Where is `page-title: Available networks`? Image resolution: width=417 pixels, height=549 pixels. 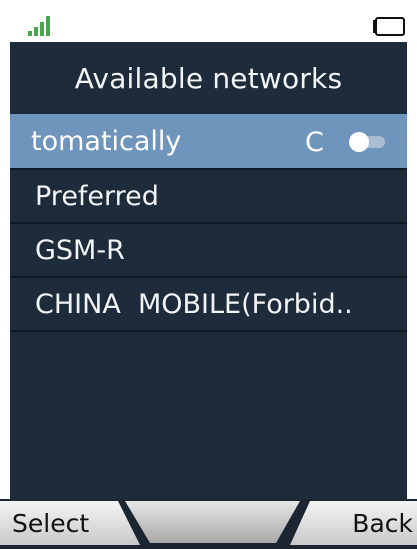 page-title: Available networks is located at coordinates (208, 78).